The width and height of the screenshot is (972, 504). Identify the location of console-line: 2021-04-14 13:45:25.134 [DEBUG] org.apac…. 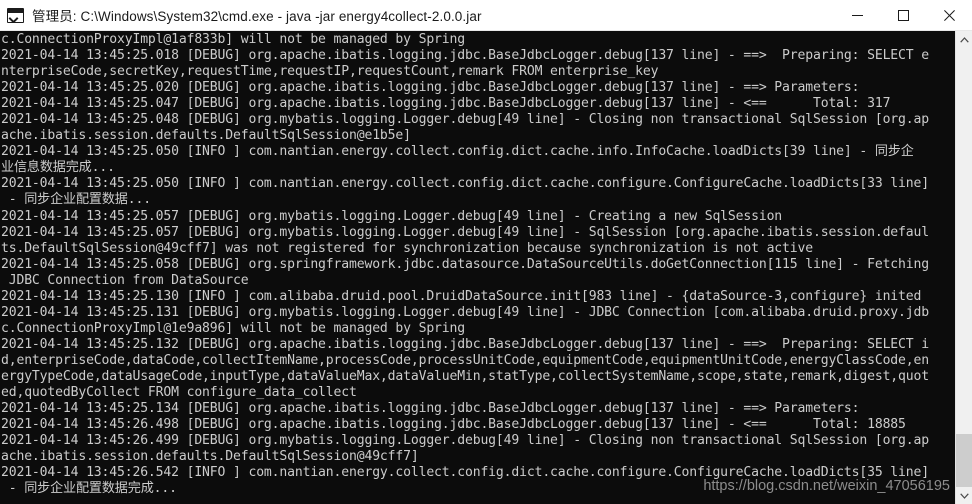
(430, 409).